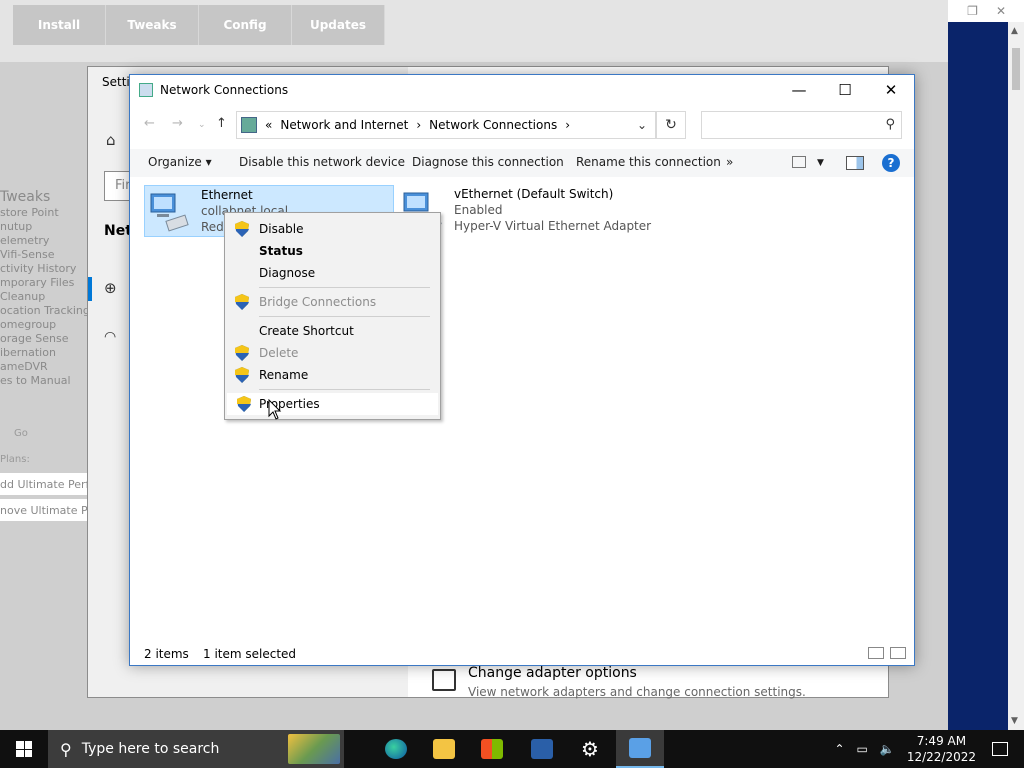 This screenshot has height=768, width=1024. What do you see at coordinates (1016, 69) in the screenshot?
I see `scrollbar-thumb` at bounding box center [1016, 69].